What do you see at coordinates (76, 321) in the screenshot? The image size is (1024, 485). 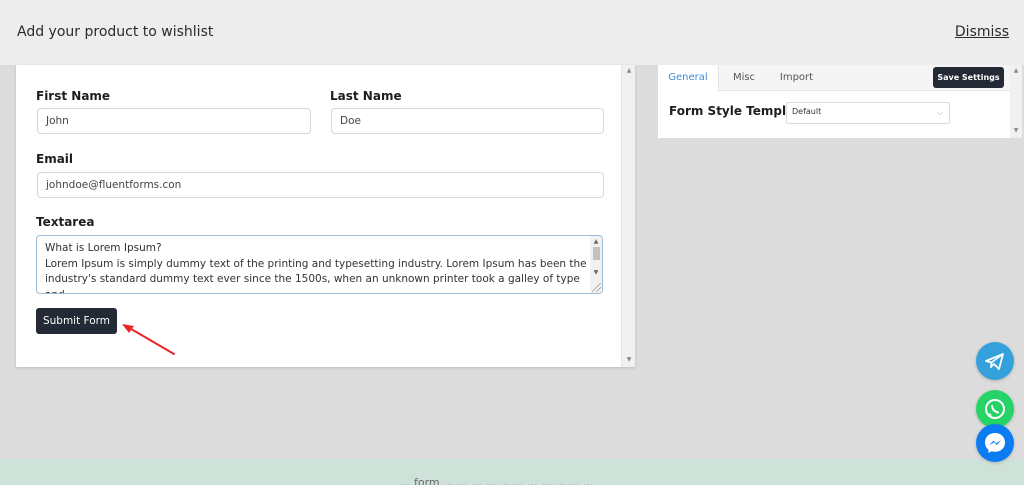 I see `submit-form-button: Submit Form` at bounding box center [76, 321].